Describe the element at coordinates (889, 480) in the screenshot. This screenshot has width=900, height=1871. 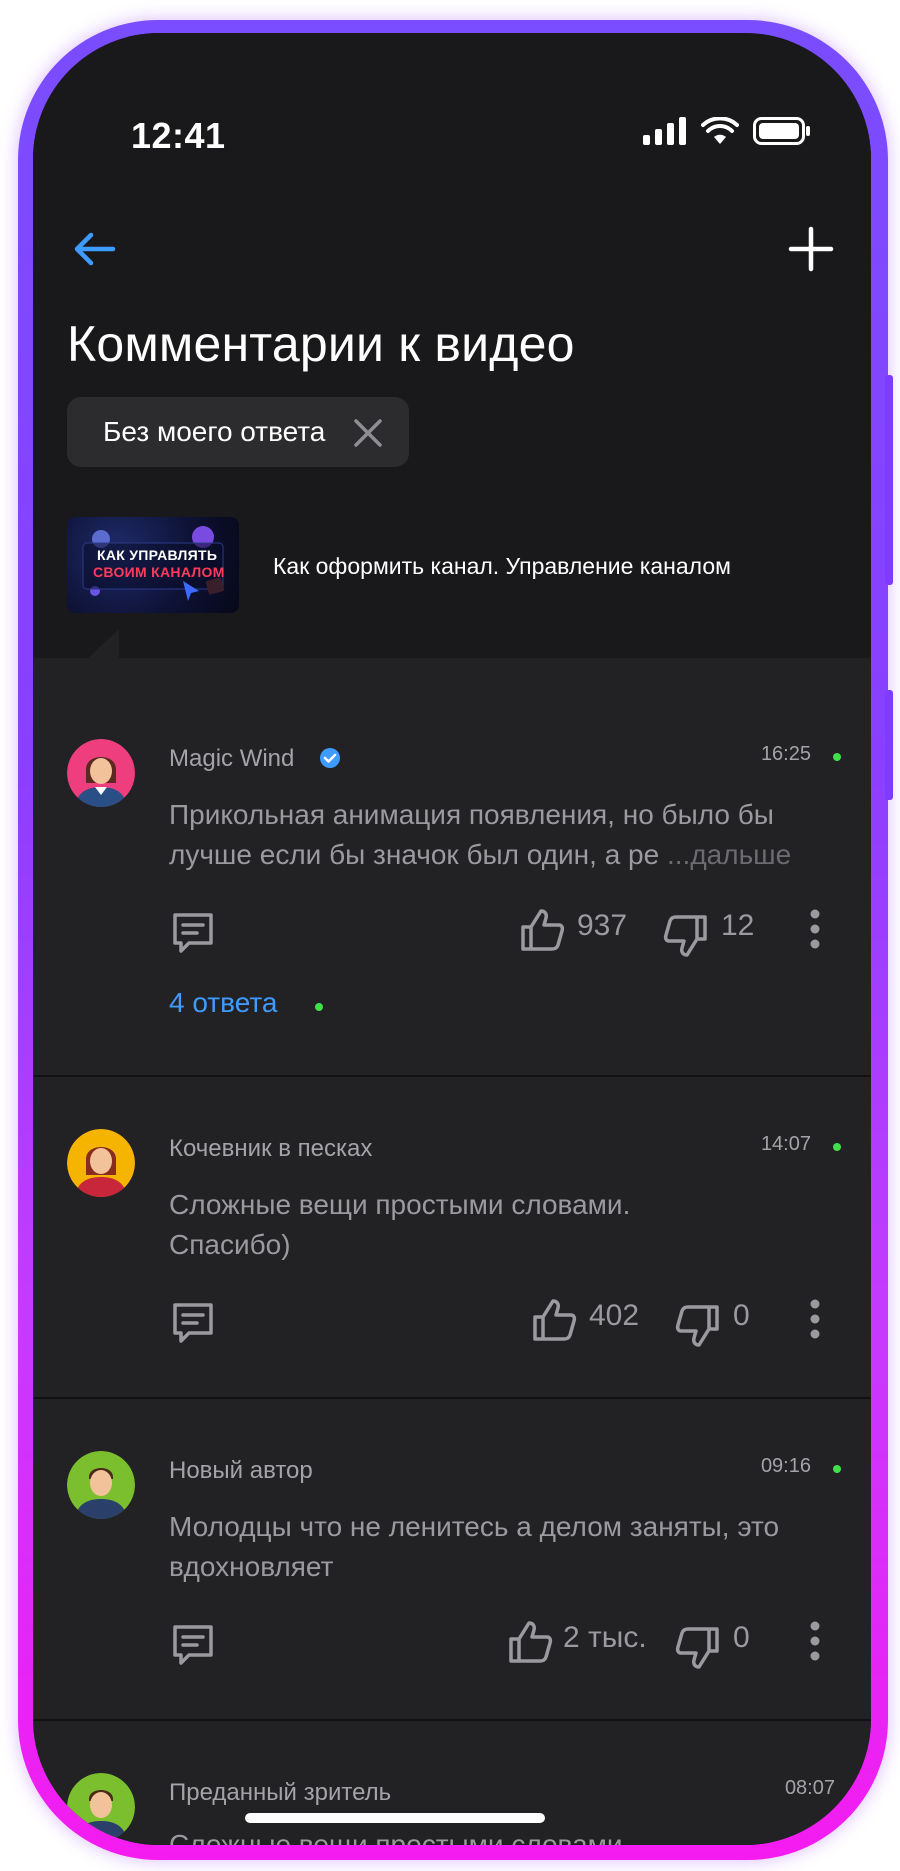
I see `side-button-upper` at that location.